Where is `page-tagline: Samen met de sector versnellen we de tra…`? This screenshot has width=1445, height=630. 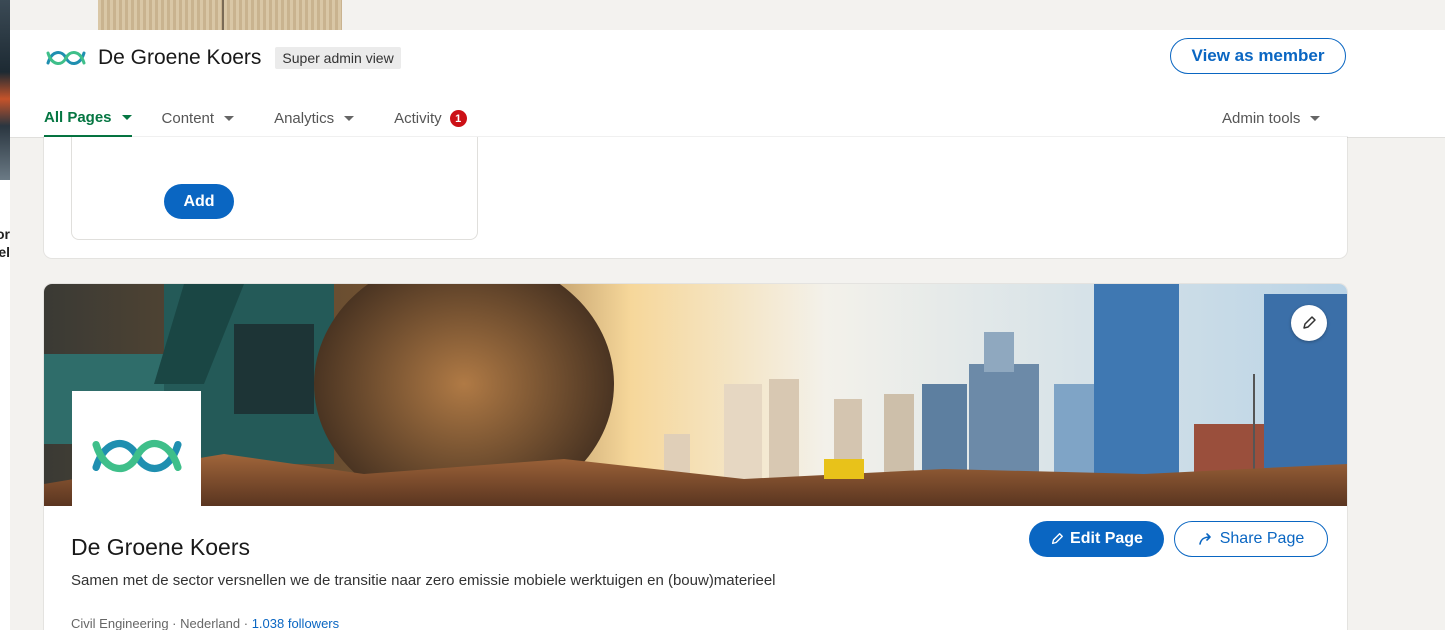 page-tagline: Samen met de sector versnellen we de tra… is located at coordinates (423, 580).